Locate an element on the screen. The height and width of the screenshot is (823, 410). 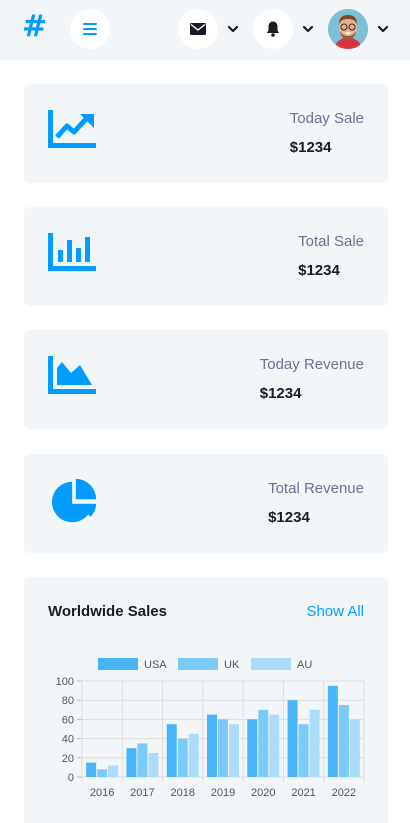
chart-line-icon is located at coordinates (72, 129).